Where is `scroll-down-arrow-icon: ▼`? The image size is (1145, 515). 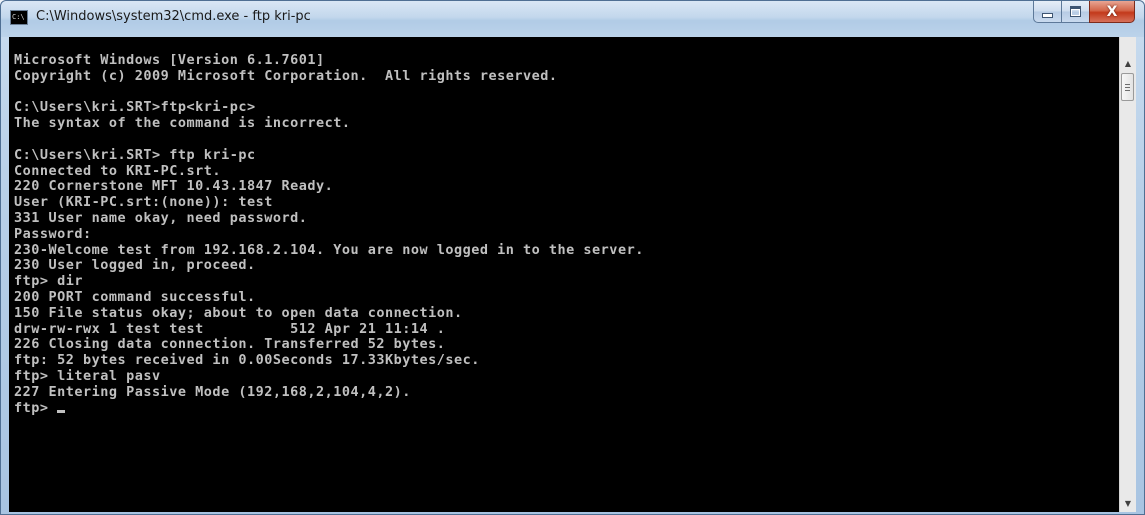 scroll-down-arrow-icon: ▼ is located at coordinates (1128, 503).